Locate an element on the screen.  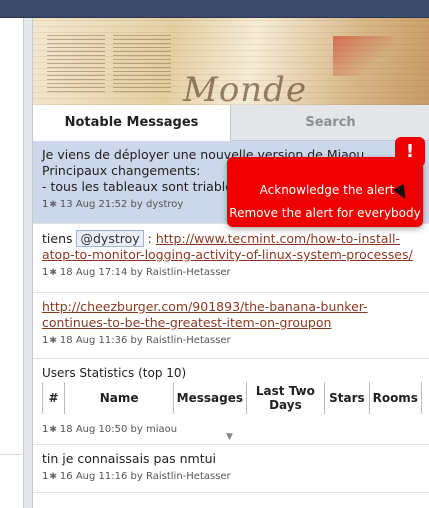
top-bar is located at coordinates (214, 9).